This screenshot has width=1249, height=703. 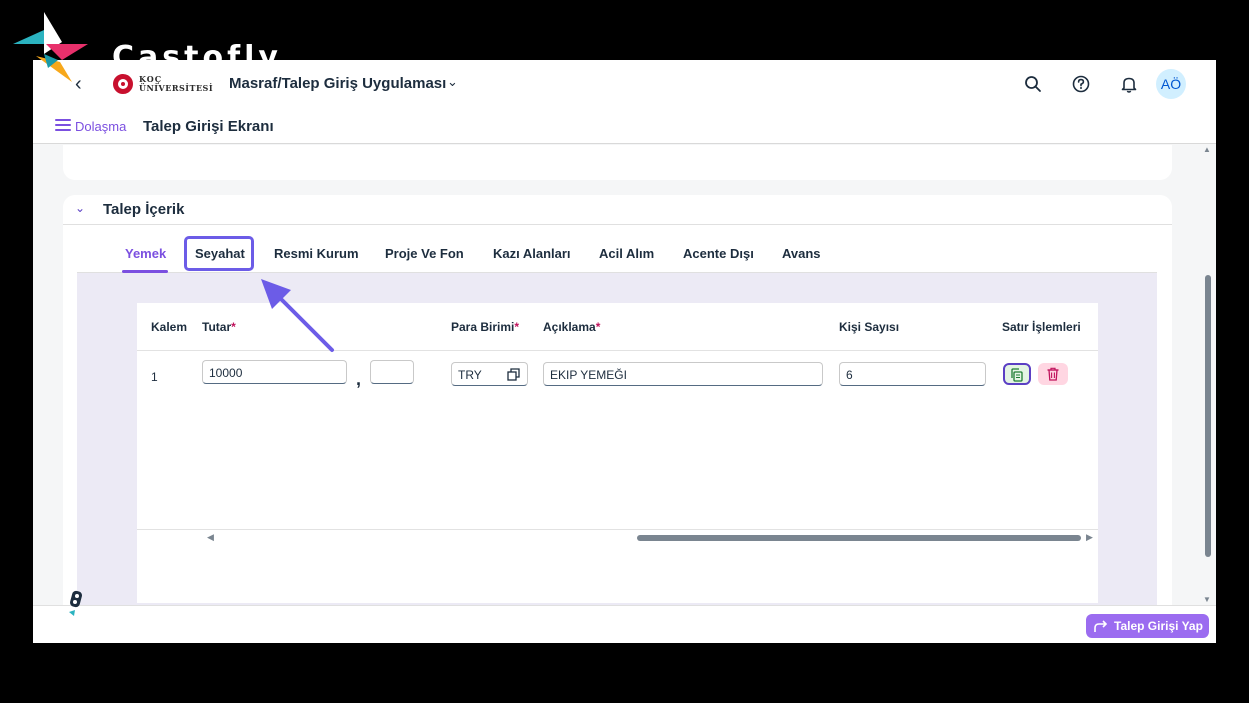 I want to click on tab-yemek: Yemek, so click(x=145, y=253).